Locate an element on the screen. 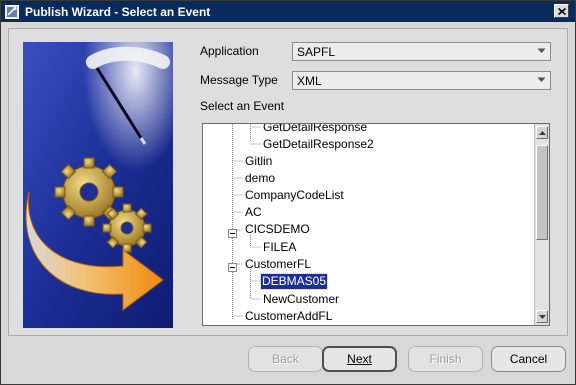  scroll-up-button is located at coordinates (542, 132).